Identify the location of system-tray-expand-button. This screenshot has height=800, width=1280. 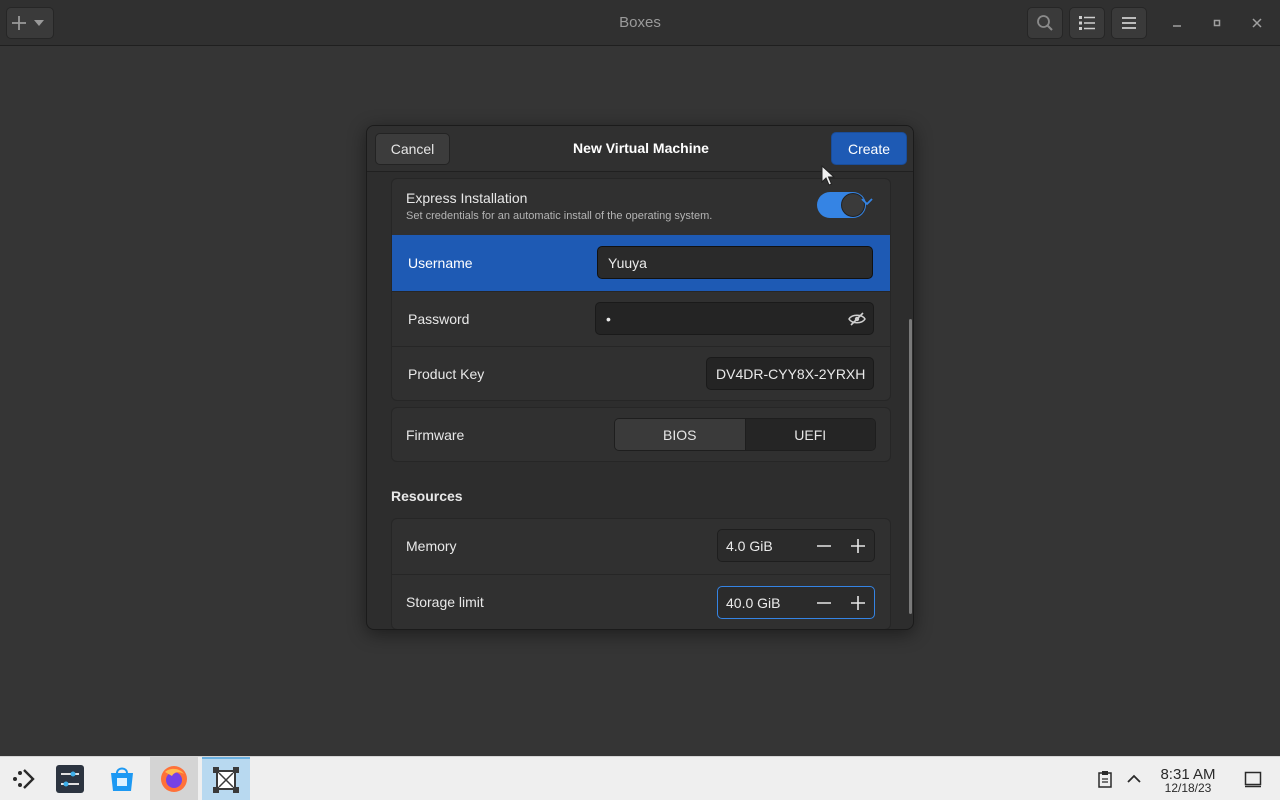
(1134, 781).